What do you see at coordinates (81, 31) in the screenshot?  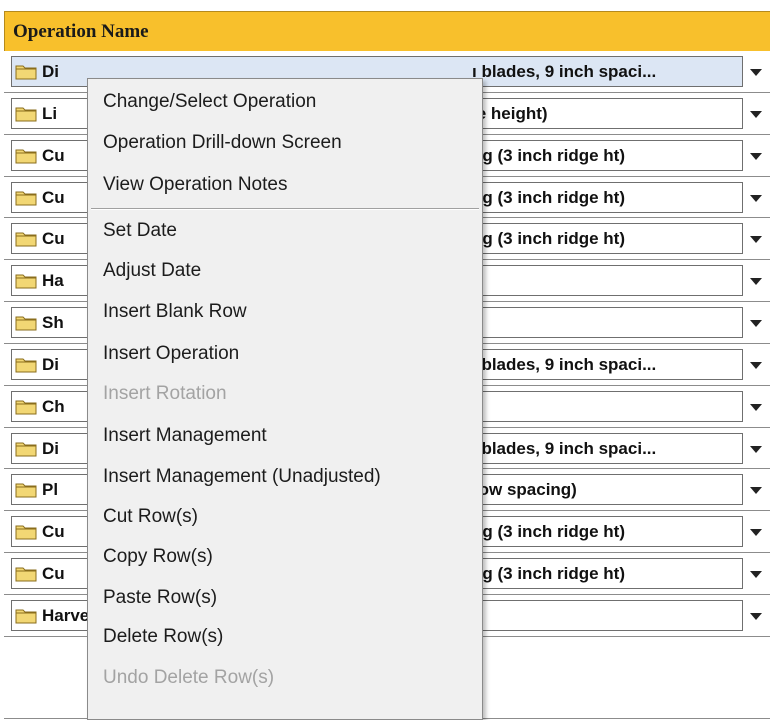 I see `column-header-label: Operation Name` at bounding box center [81, 31].